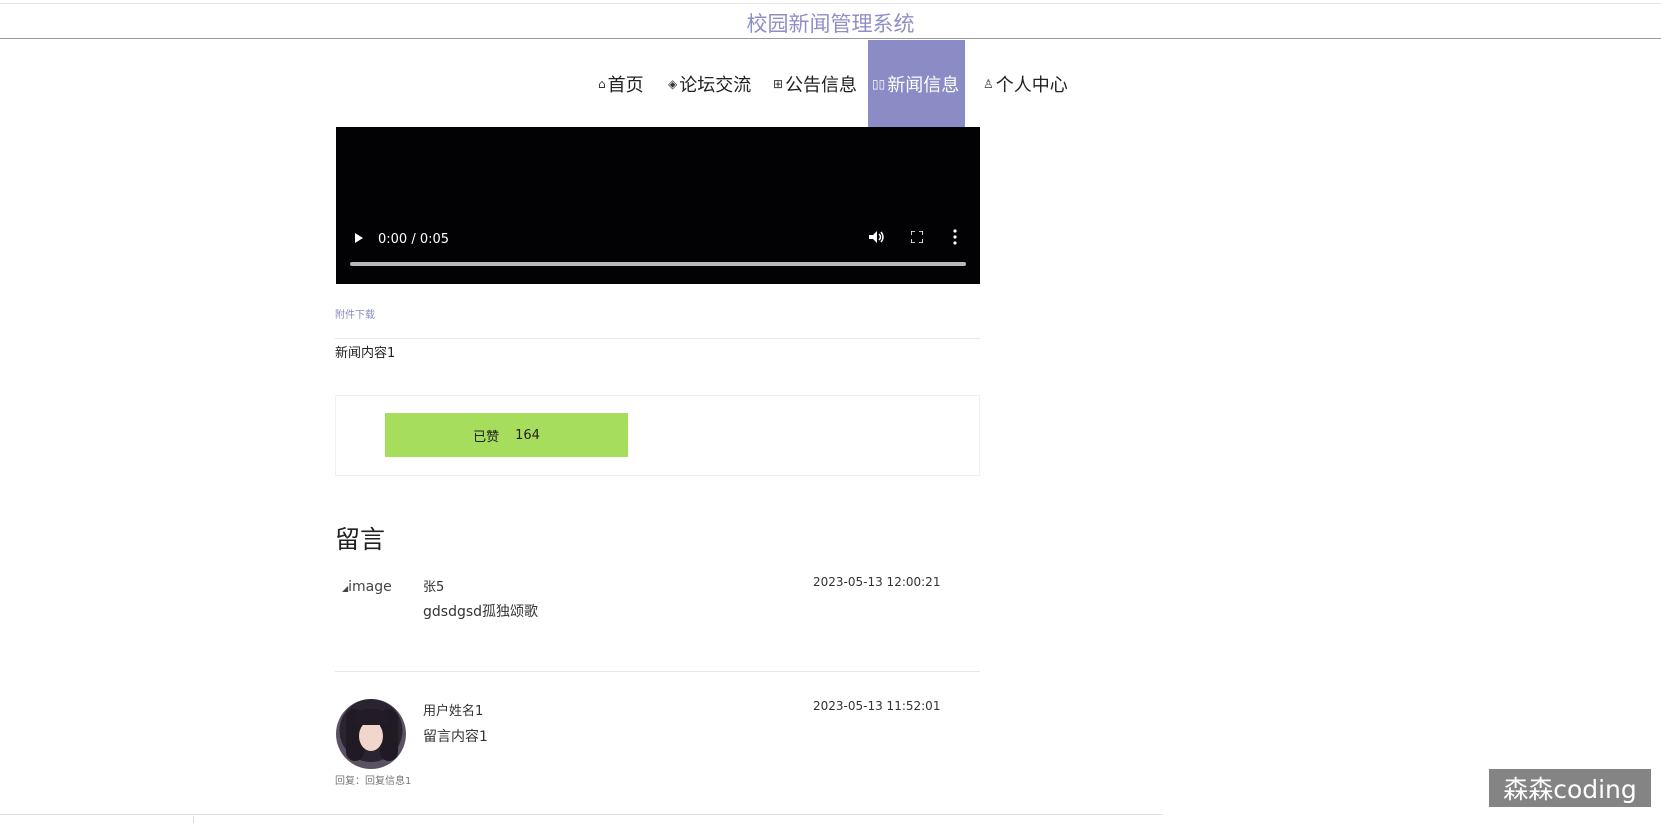  What do you see at coordinates (602, 84) in the screenshot?
I see `home-icon: ⌂` at bounding box center [602, 84].